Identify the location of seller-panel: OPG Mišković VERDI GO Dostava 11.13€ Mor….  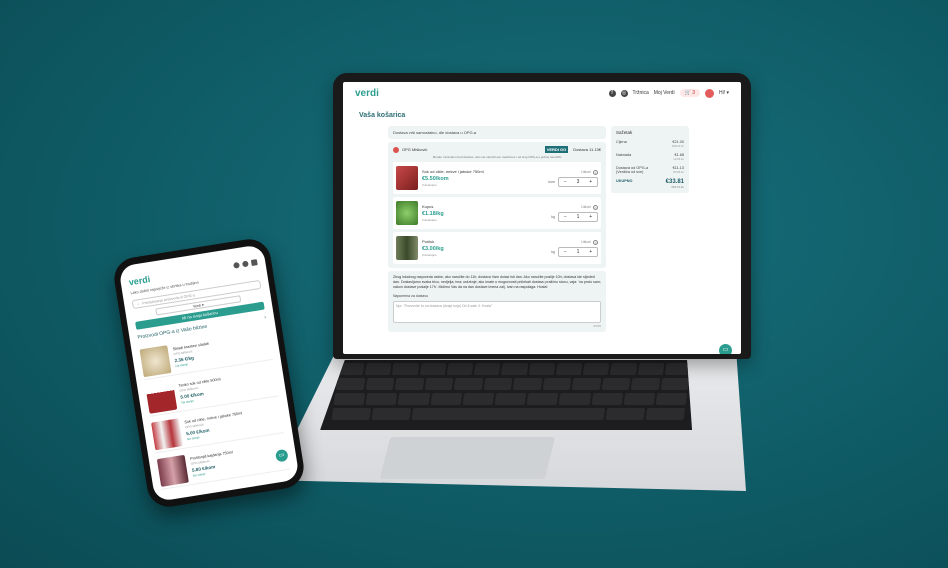
(497, 205).